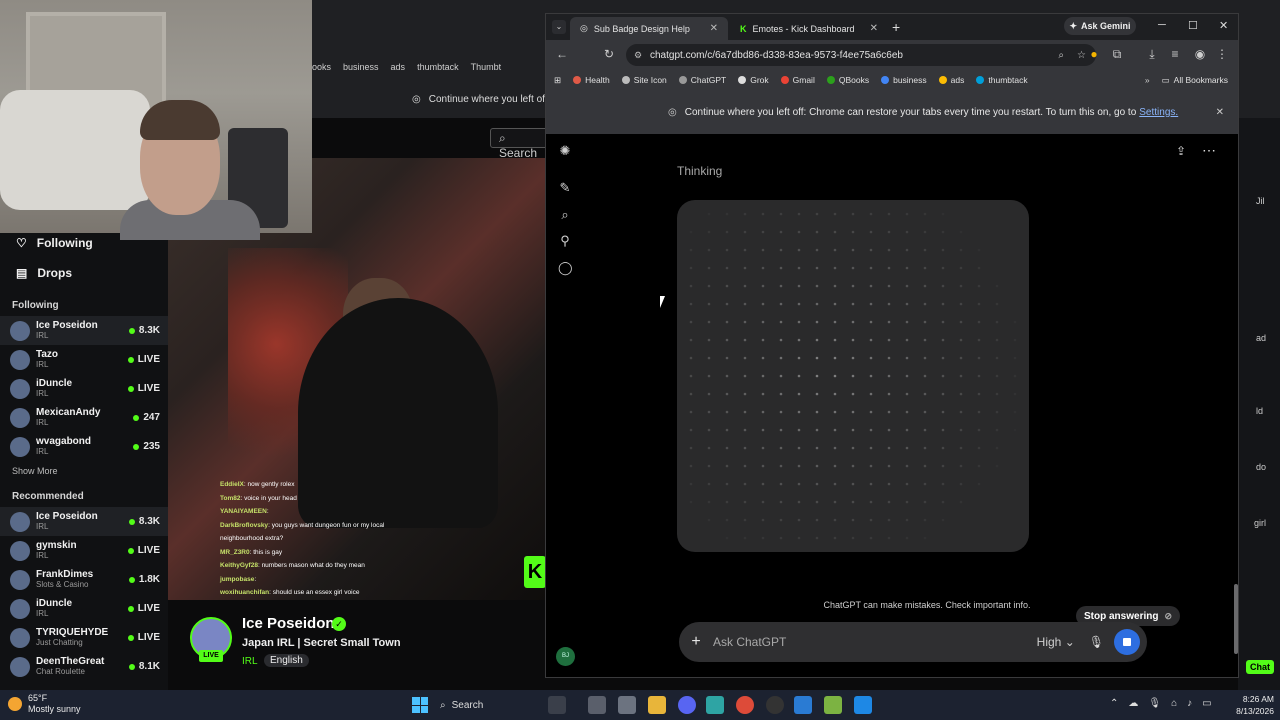 The height and width of the screenshot is (720, 1280). I want to click on extensions-puzzle-icon: ⧉, so click(1117, 54).